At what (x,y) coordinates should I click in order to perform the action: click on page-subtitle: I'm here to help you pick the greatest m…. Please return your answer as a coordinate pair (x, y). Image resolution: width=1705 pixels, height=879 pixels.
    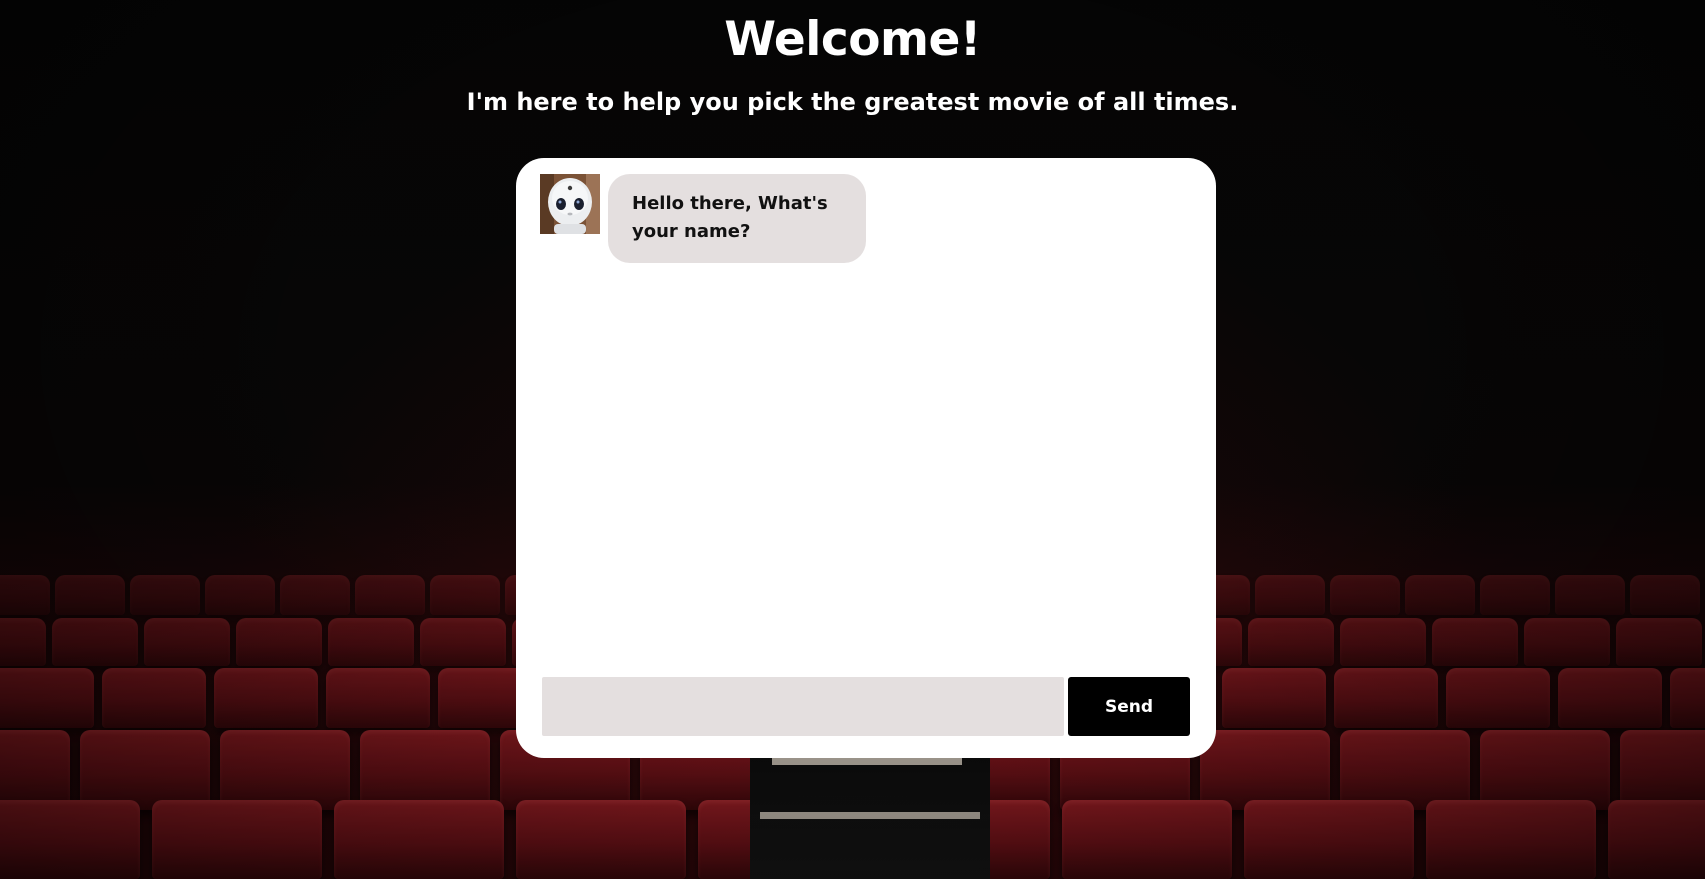
    Looking at the image, I should click on (852, 102).